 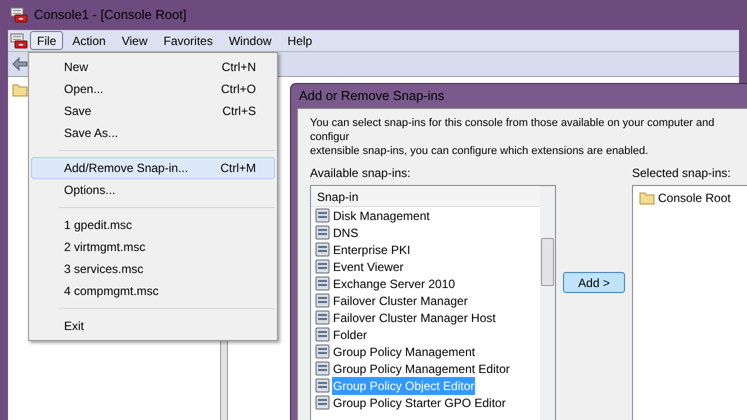 I want to click on menu-entry-label: Exit, so click(x=74, y=326).